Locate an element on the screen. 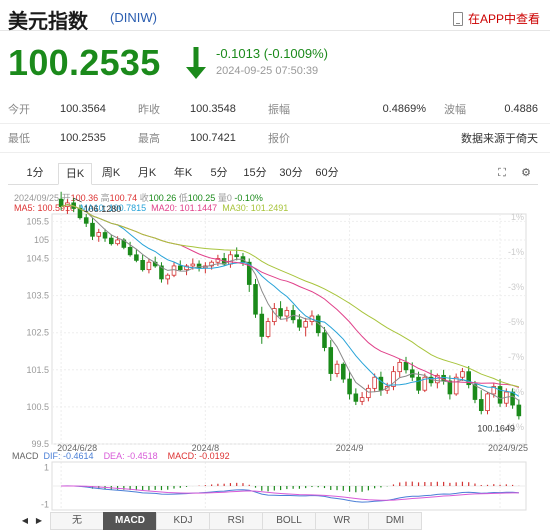 The height and width of the screenshot is (530, 550). indicator-rsi-button: RSI is located at coordinates (236, 521).